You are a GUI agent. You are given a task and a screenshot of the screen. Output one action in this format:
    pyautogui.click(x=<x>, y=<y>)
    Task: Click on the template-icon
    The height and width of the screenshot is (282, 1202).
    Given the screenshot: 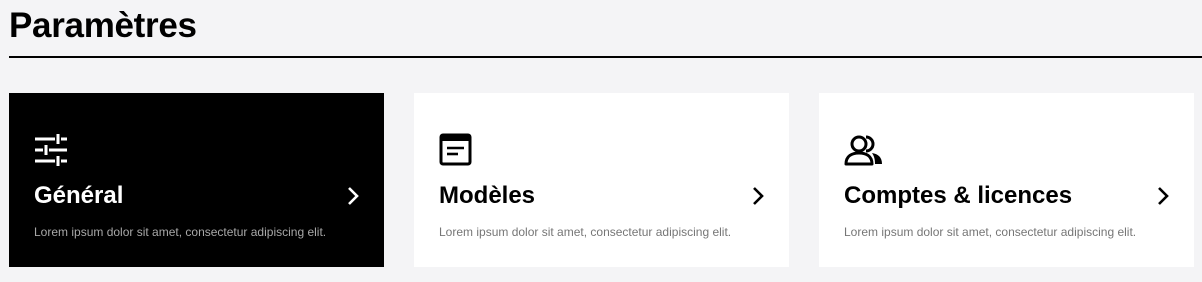 What is the action you would take?
    pyautogui.click(x=456, y=150)
    